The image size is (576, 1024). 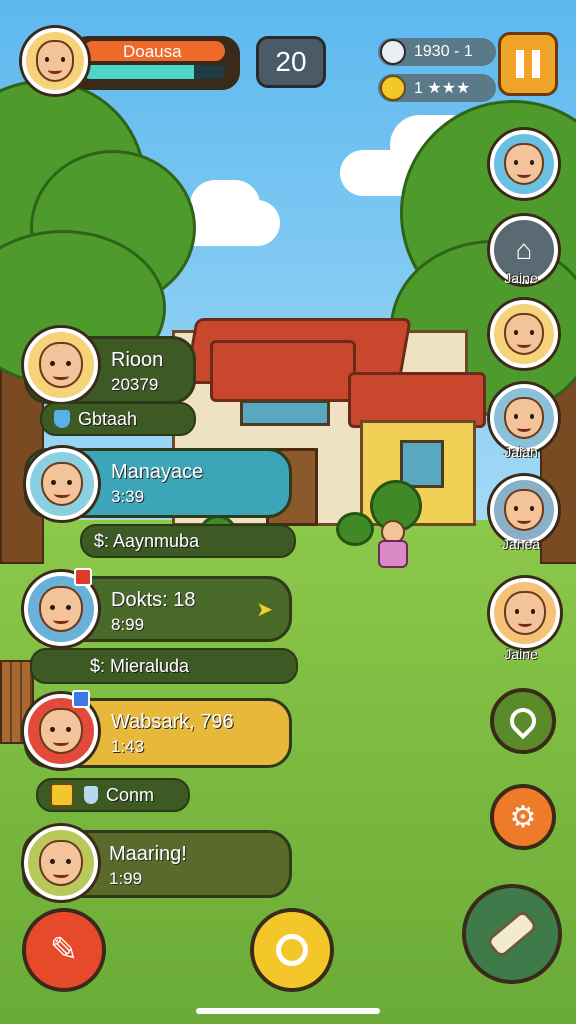 I want to click on friend-status-label: $: Mieraluda, so click(x=140, y=665).